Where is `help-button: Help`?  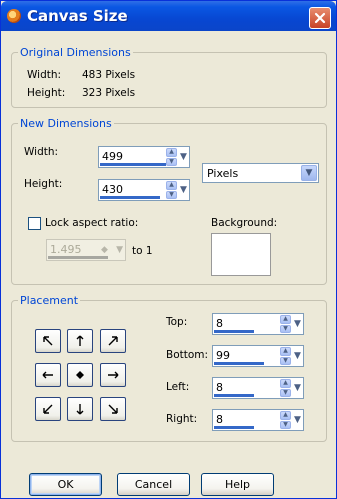 help-button: Help is located at coordinates (237, 484).